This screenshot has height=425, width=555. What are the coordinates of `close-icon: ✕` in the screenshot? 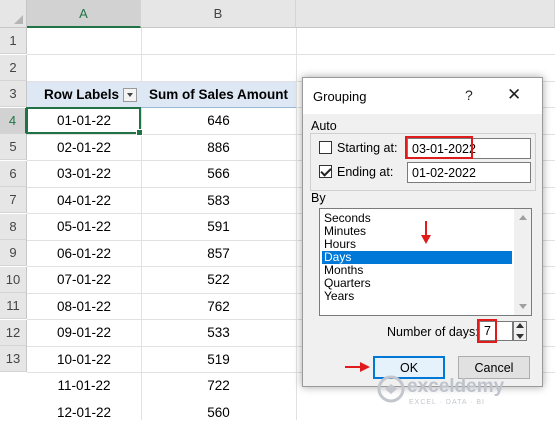 It's located at (514, 95).